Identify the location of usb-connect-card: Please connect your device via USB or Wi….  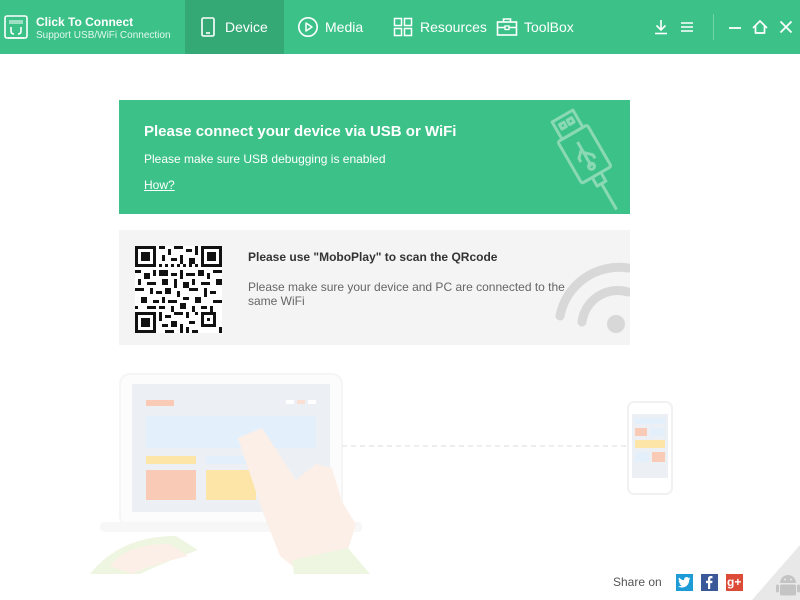
(374, 157).